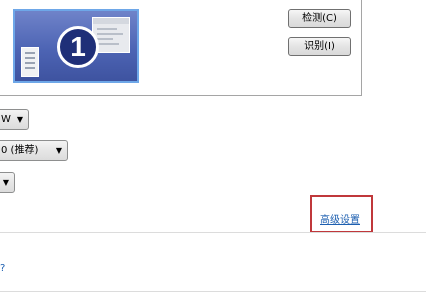 This screenshot has height=294, width=426. I want to click on detect-button: 检测(C), so click(319, 18).